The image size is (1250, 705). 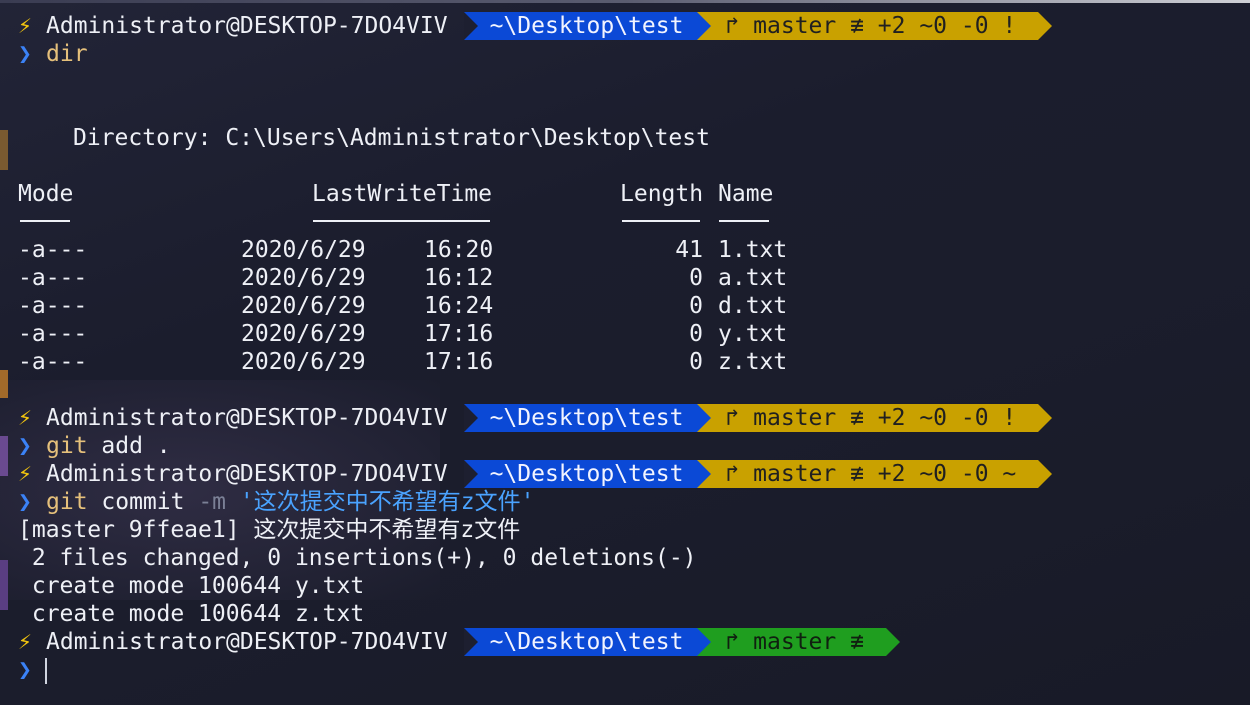 What do you see at coordinates (387, 502) in the screenshot?
I see `commit-message: '这次提交中不希望有z文件'` at bounding box center [387, 502].